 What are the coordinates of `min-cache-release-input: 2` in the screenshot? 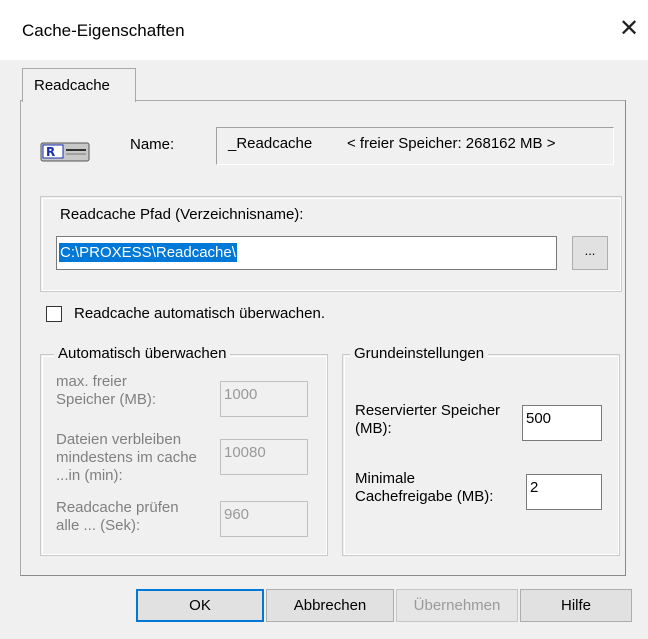 It's located at (564, 492).